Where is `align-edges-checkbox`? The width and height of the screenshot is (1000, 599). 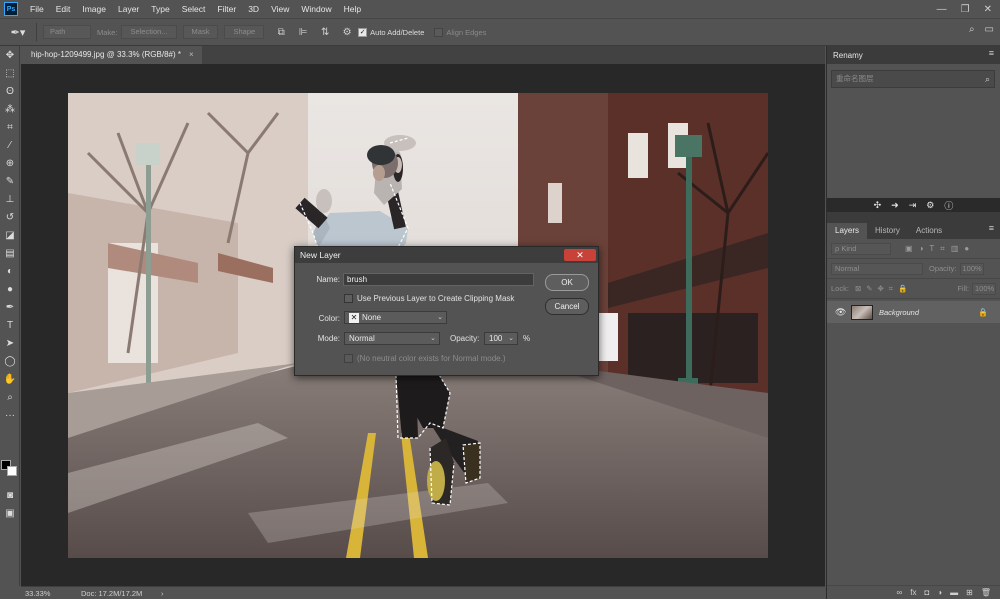
align-edges-checkbox is located at coordinates (439, 32).